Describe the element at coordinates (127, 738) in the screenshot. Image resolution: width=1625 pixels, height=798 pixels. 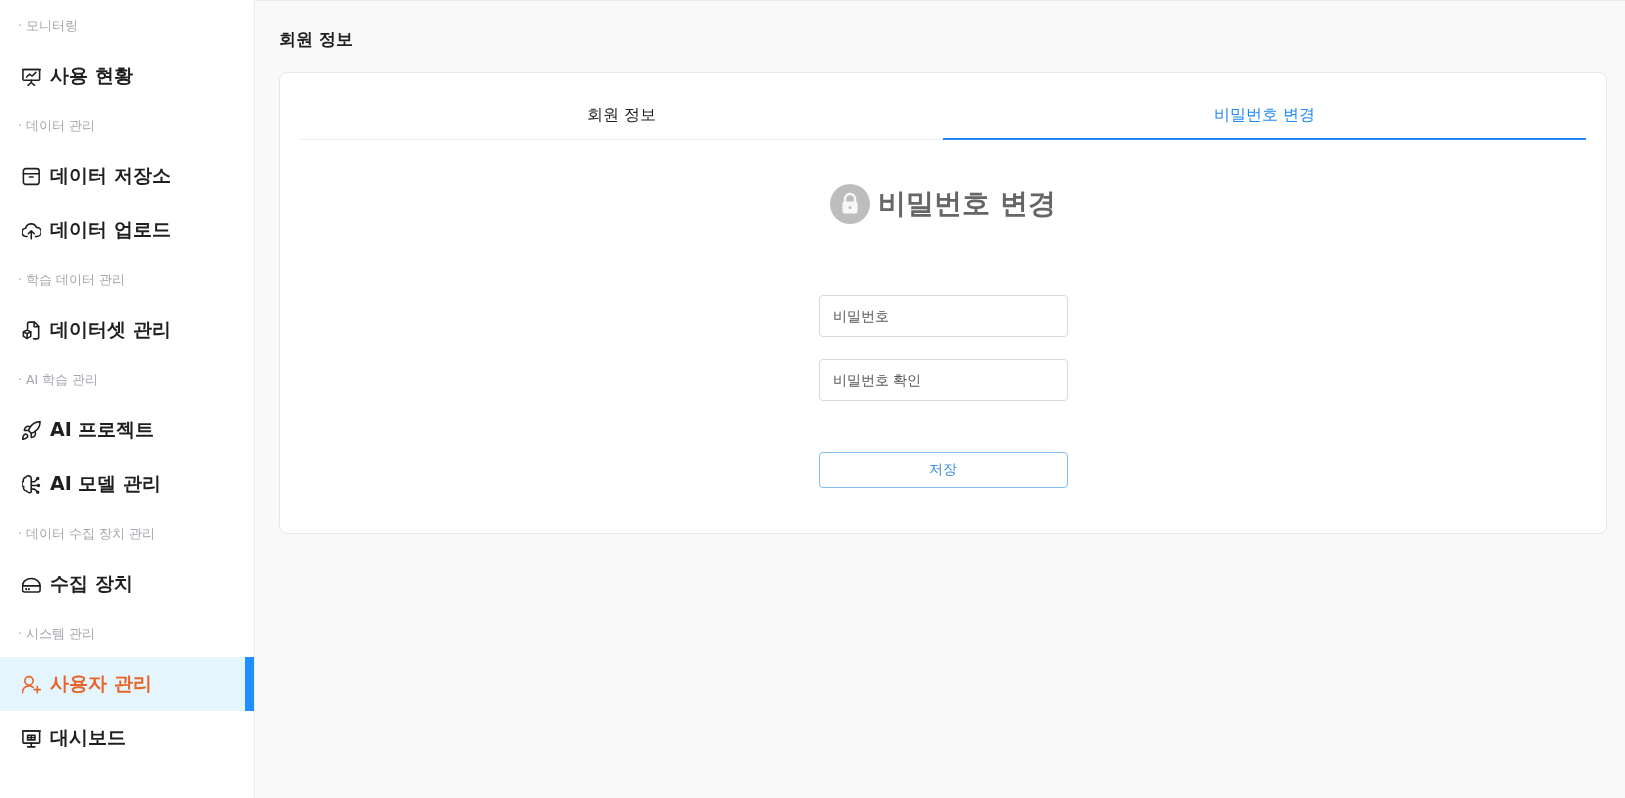
I see `sidebar-item: 대시보드` at that location.